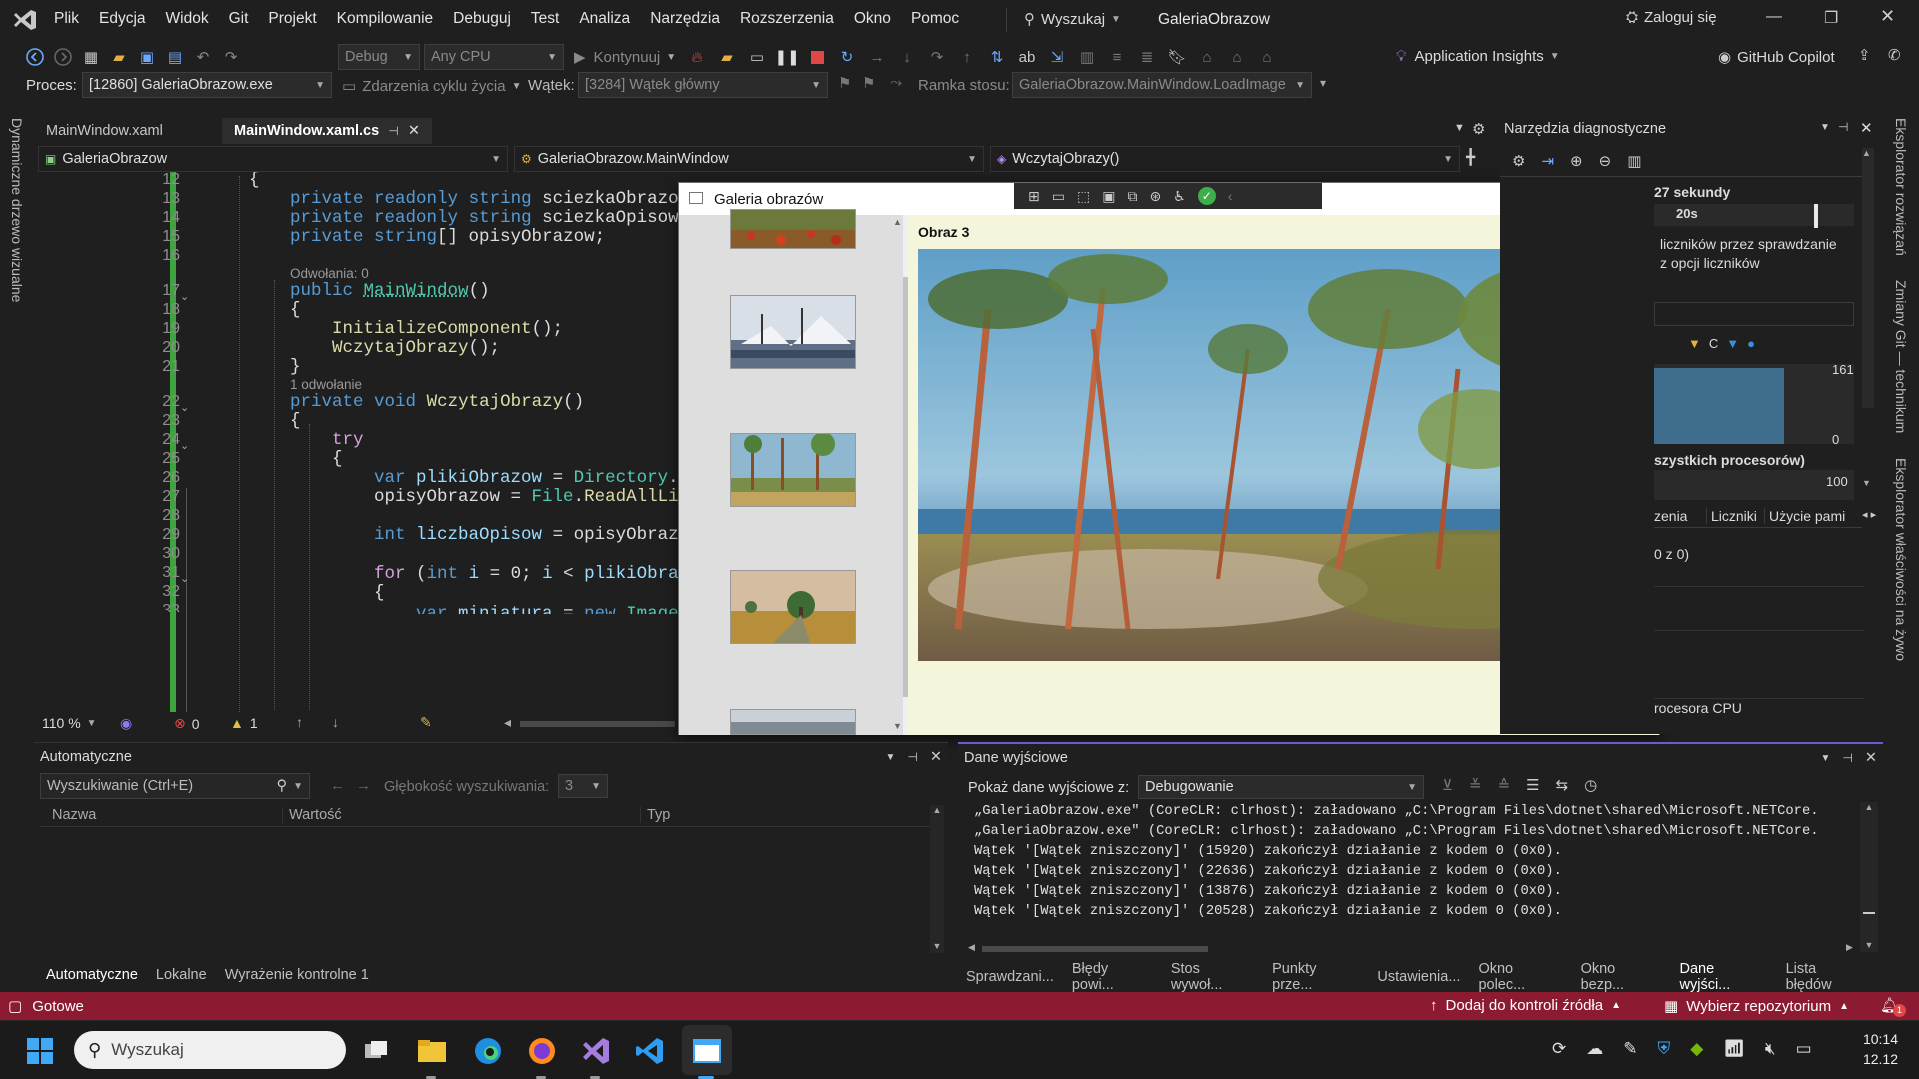 This screenshot has height=1079, width=1919. What do you see at coordinates (1057, 57) in the screenshot?
I see `debug-target-icon: ⇲` at bounding box center [1057, 57].